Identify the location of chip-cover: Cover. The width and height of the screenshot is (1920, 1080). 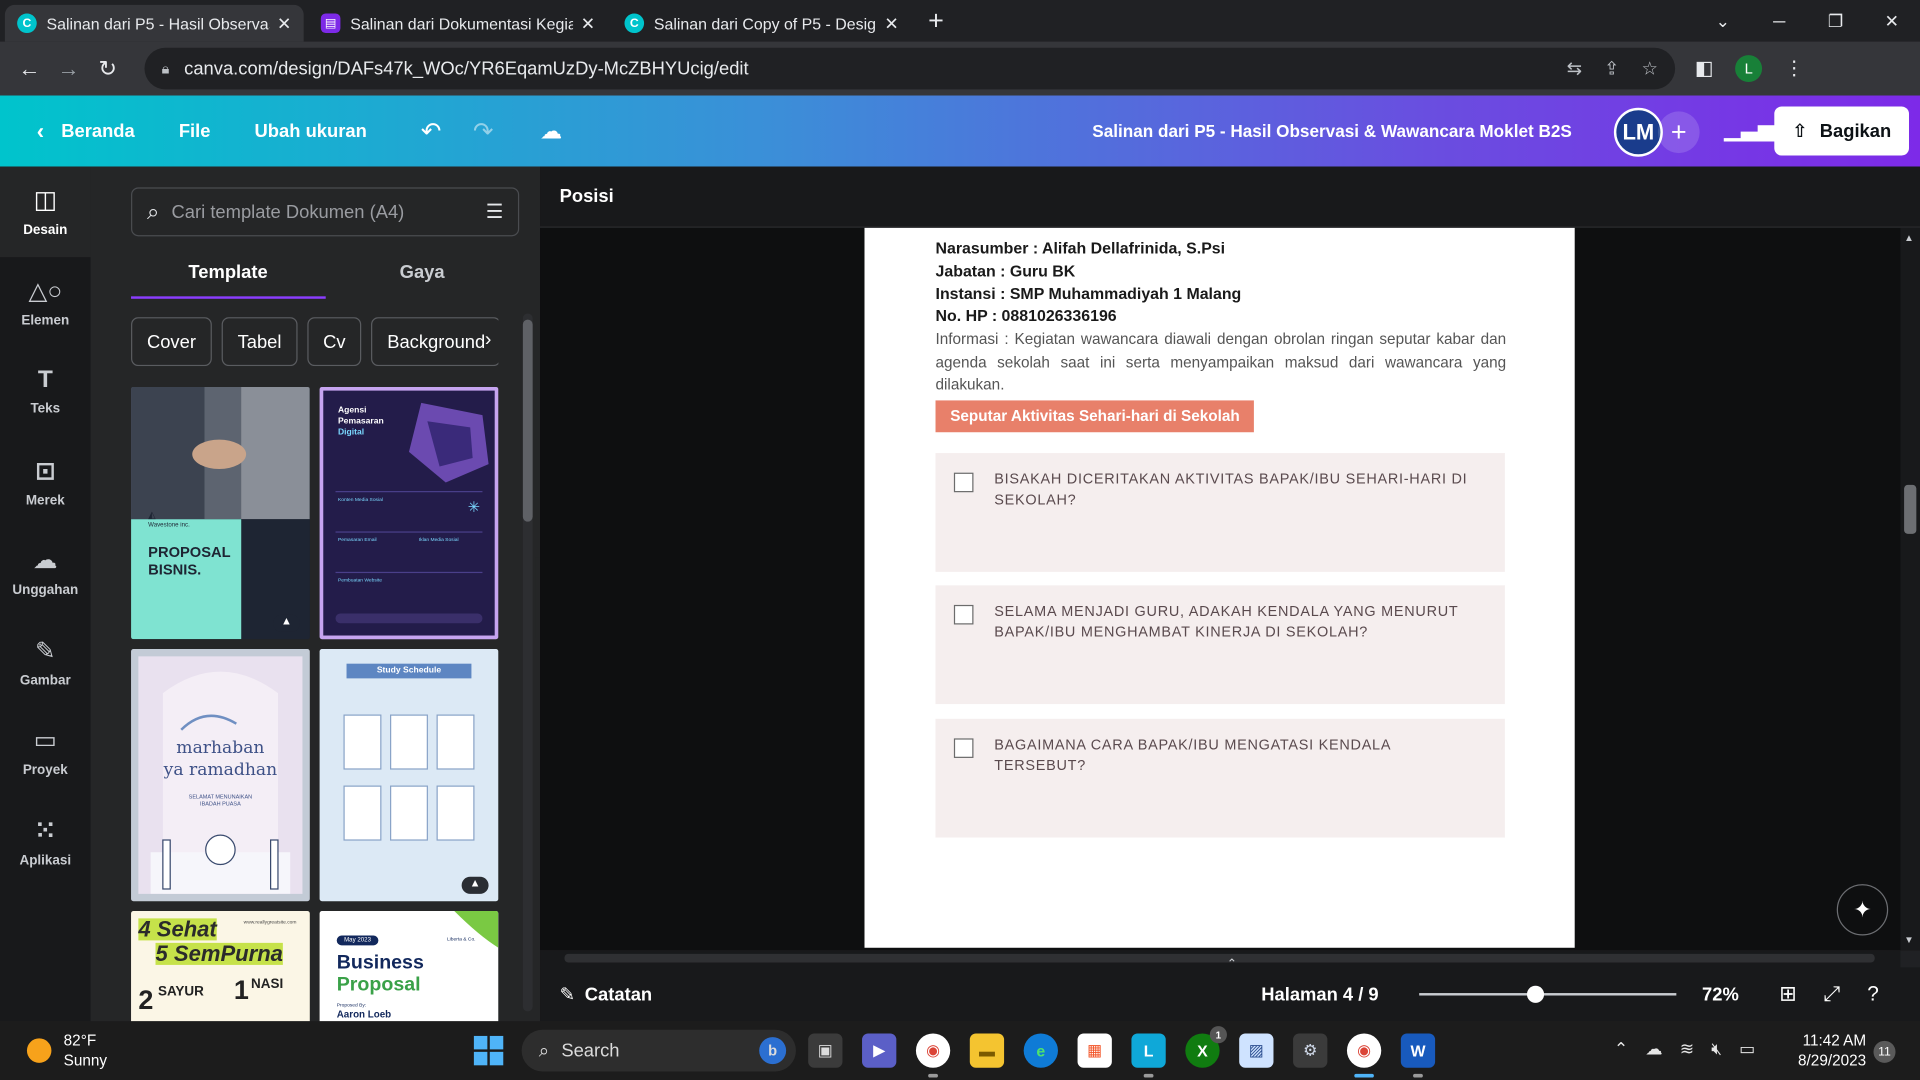
(171, 342).